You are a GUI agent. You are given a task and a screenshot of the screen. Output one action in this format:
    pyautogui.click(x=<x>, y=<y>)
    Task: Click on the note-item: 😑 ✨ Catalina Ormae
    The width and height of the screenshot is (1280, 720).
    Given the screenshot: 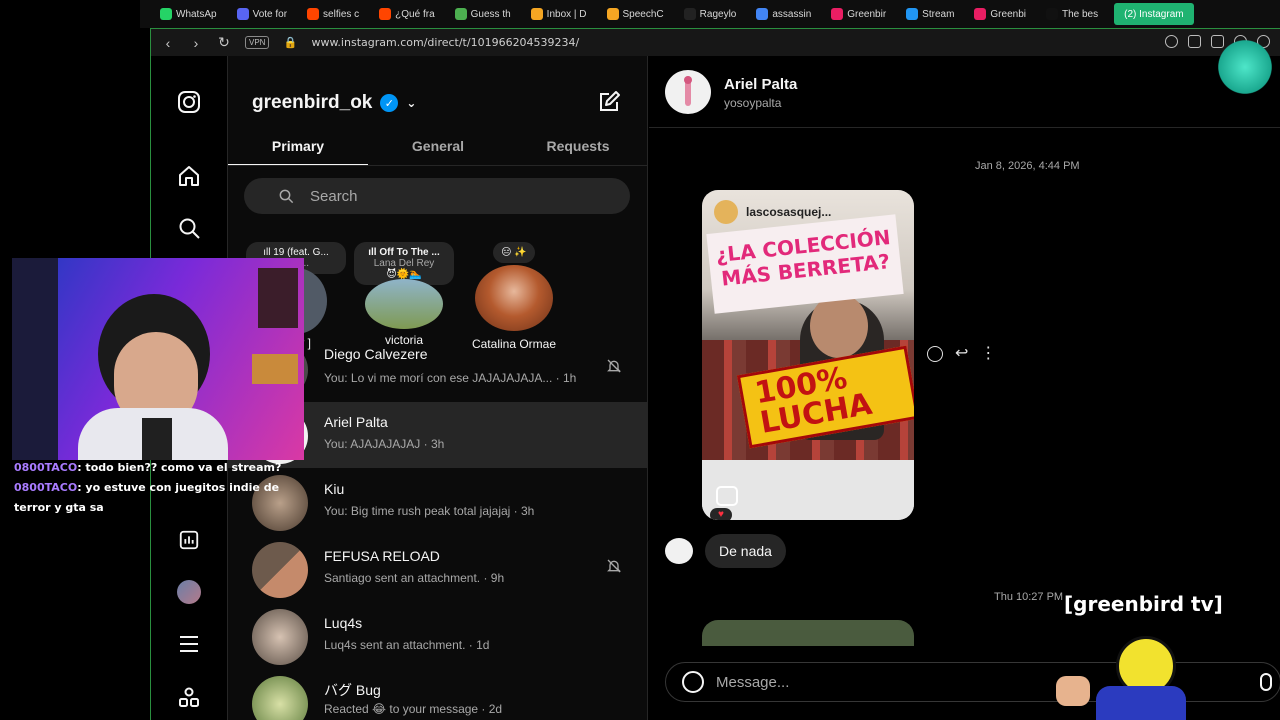 What is the action you would take?
    pyautogui.click(x=514, y=296)
    